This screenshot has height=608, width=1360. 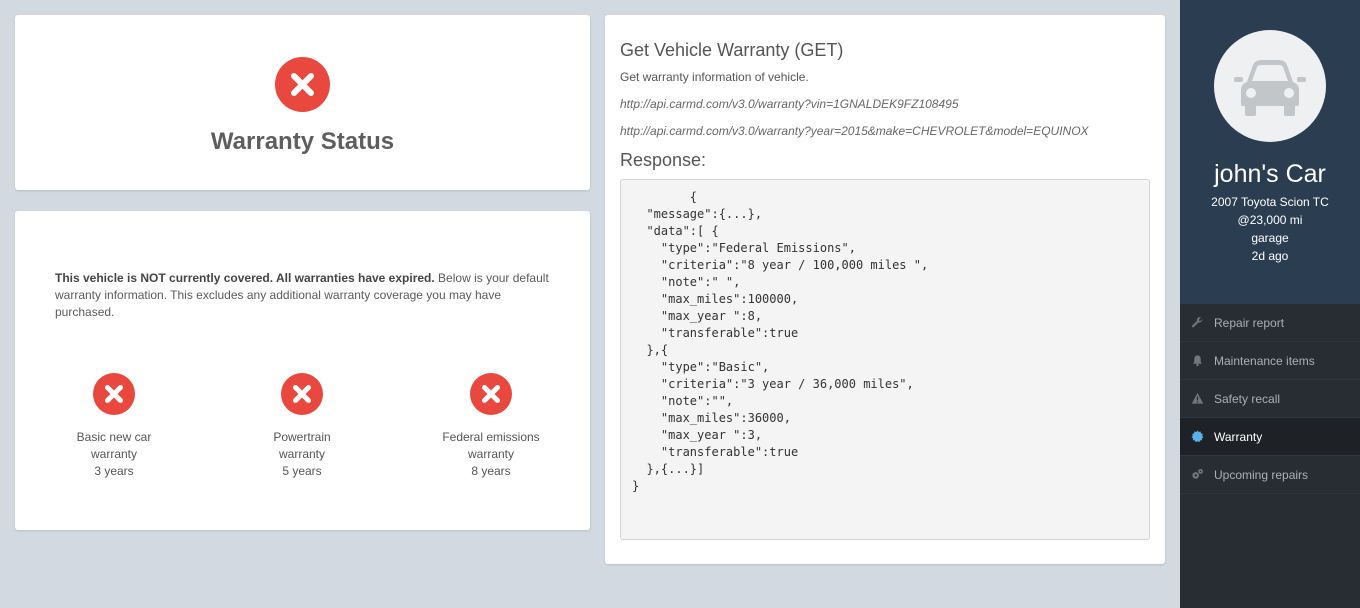 I want to click on sidebar-item-maintenance-items: Maintenance items, so click(x=1270, y=361).